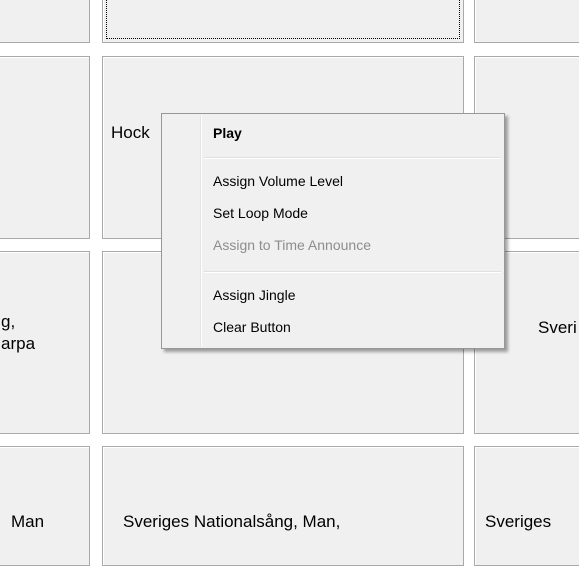  I want to click on soundboard-button-label: Hock, so click(130, 132).